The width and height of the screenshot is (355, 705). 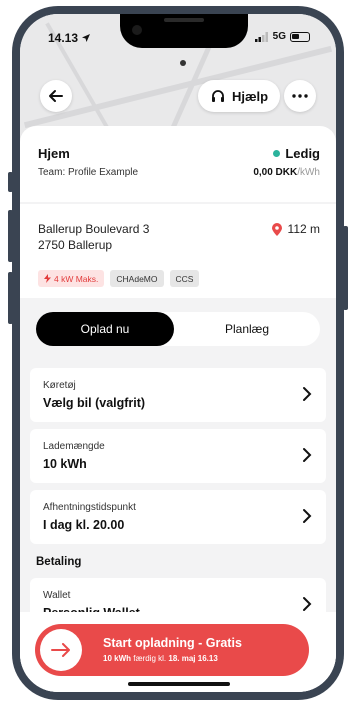 What do you see at coordinates (261, 36) in the screenshot?
I see `signal-icon` at bounding box center [261, 36].